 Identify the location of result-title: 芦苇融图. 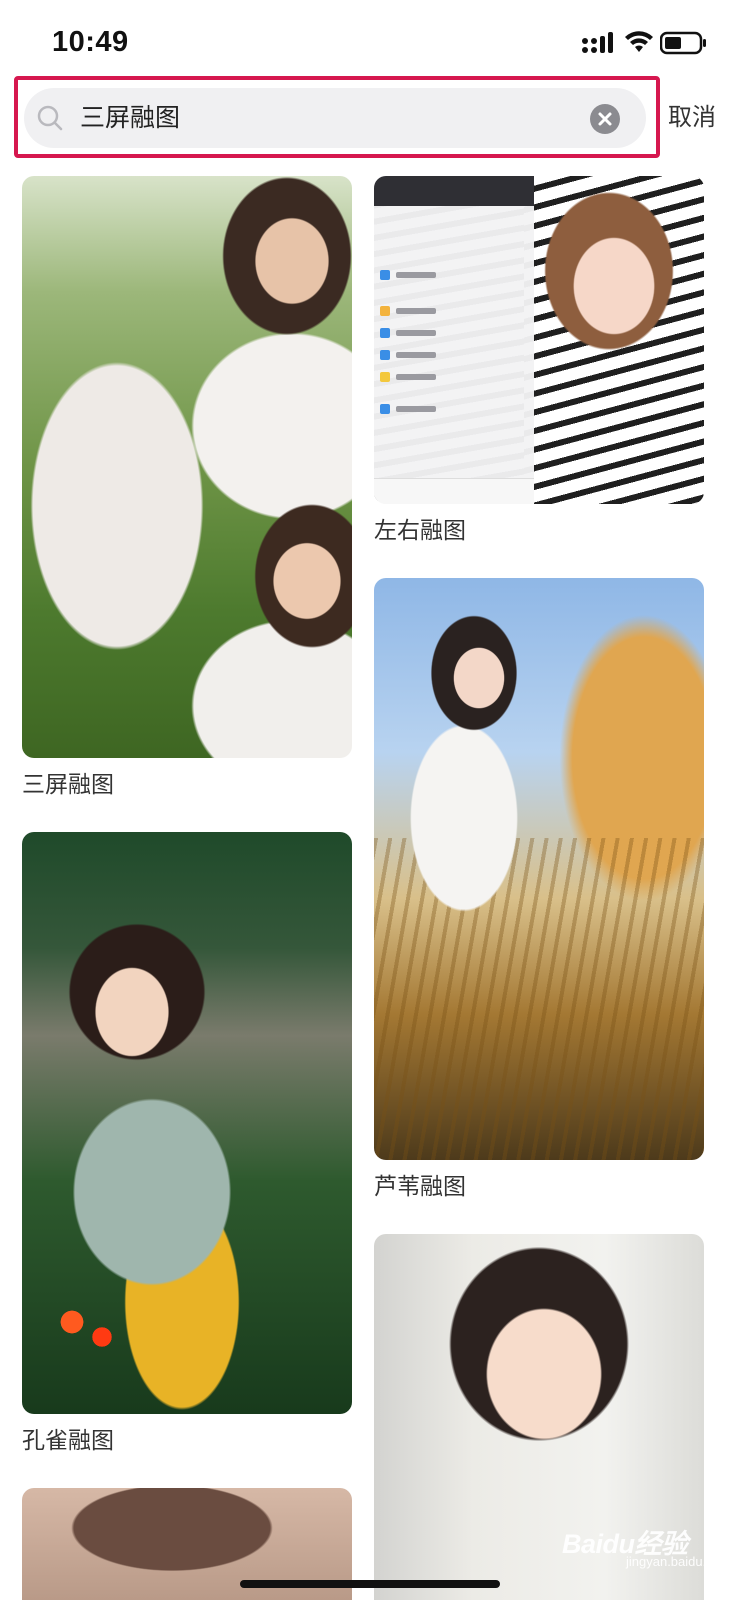
(420, 1186).